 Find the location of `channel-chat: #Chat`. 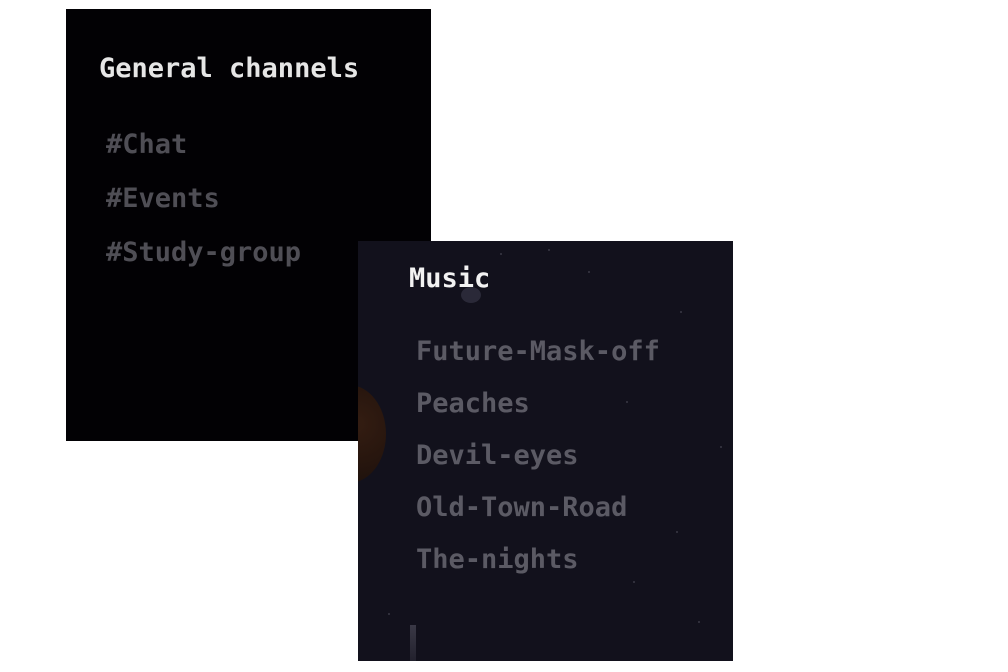

channel-chat: #Chat is located at coordinates (203, 156).